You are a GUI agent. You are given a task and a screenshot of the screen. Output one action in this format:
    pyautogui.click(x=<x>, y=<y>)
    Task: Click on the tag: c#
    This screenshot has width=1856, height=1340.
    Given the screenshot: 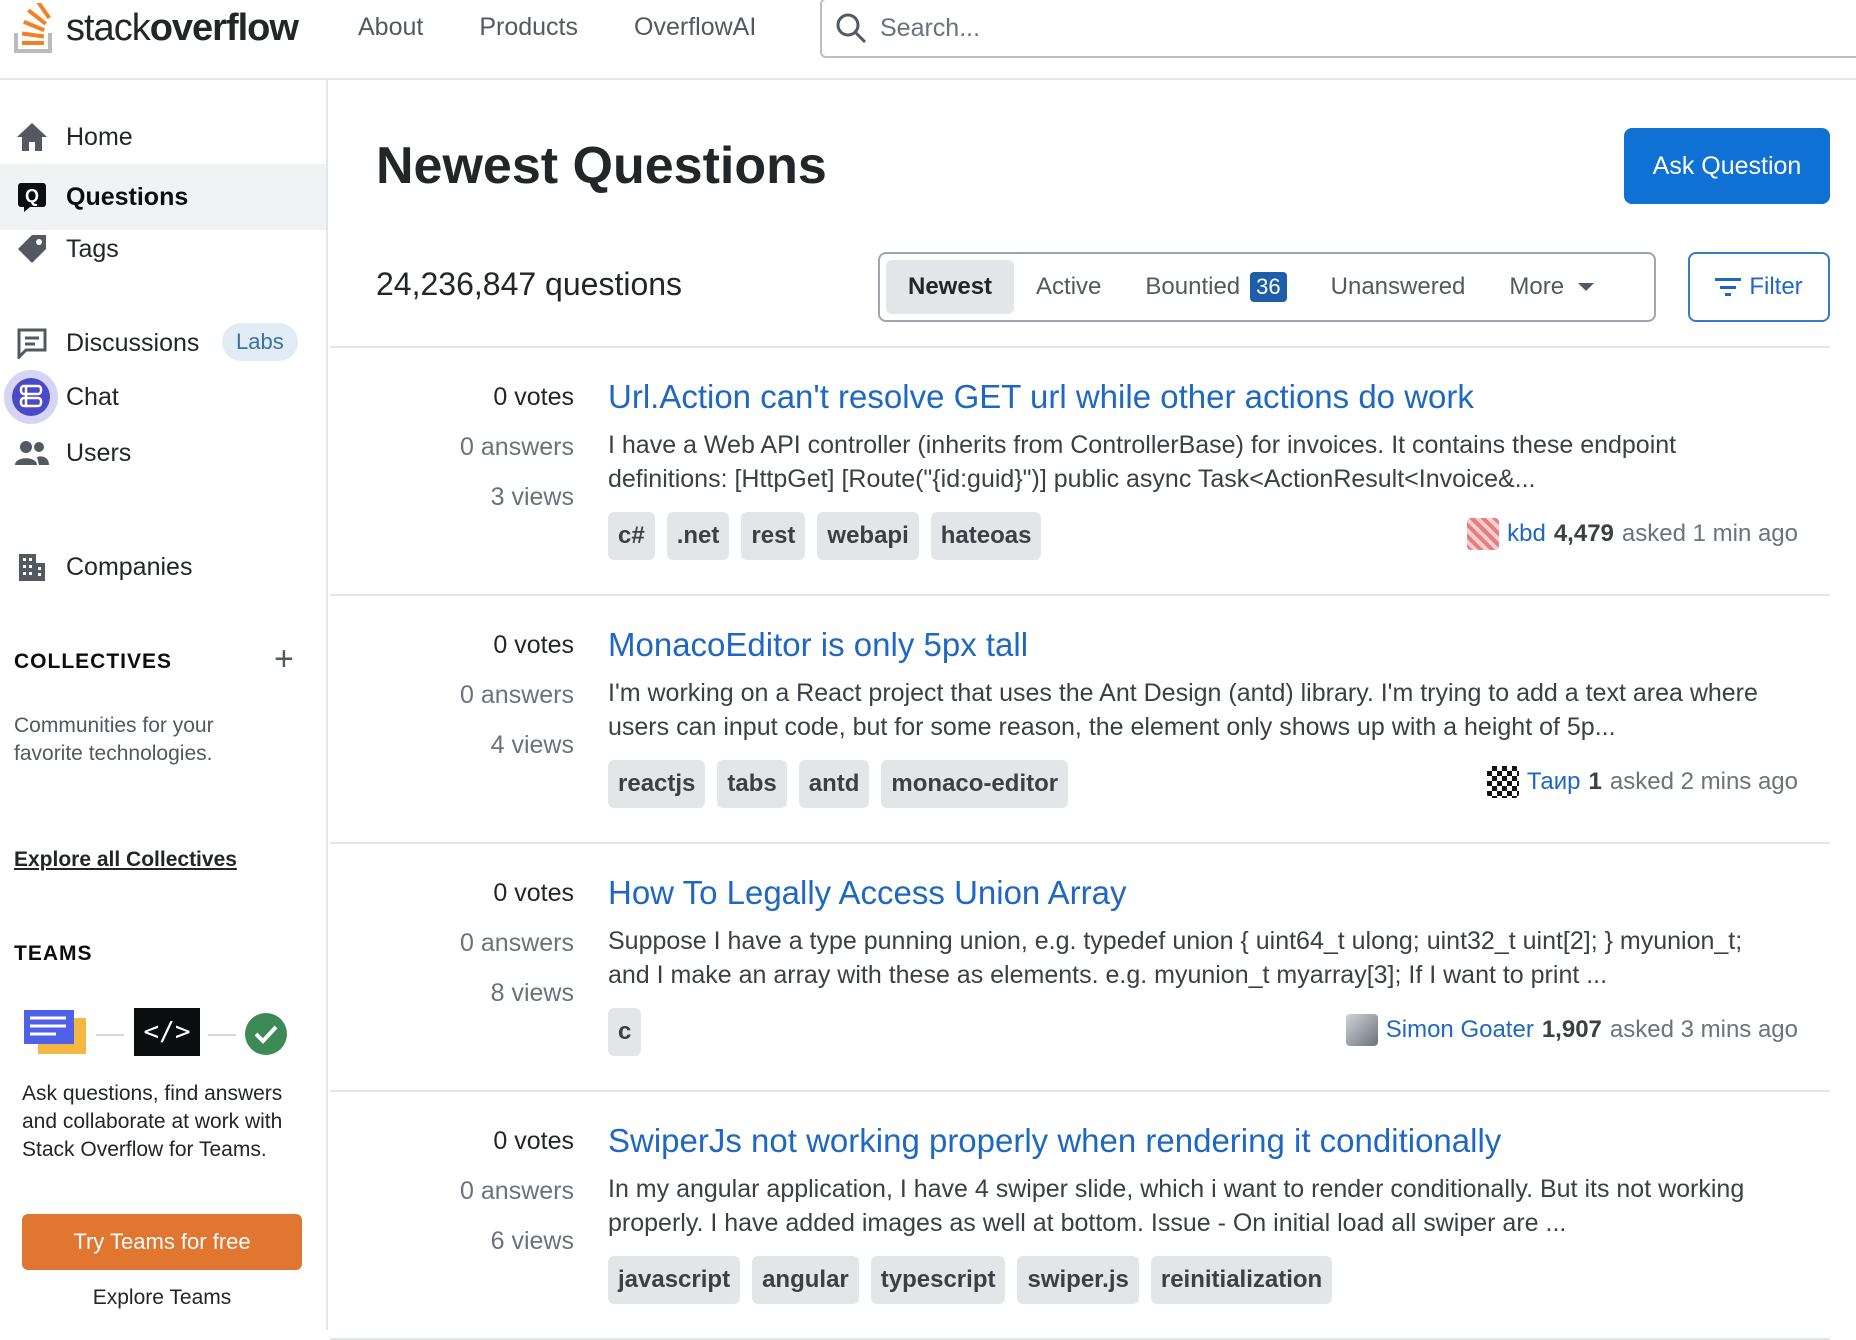 What is the action you would take?
    pyautogui.click(x=631, y=536)
    